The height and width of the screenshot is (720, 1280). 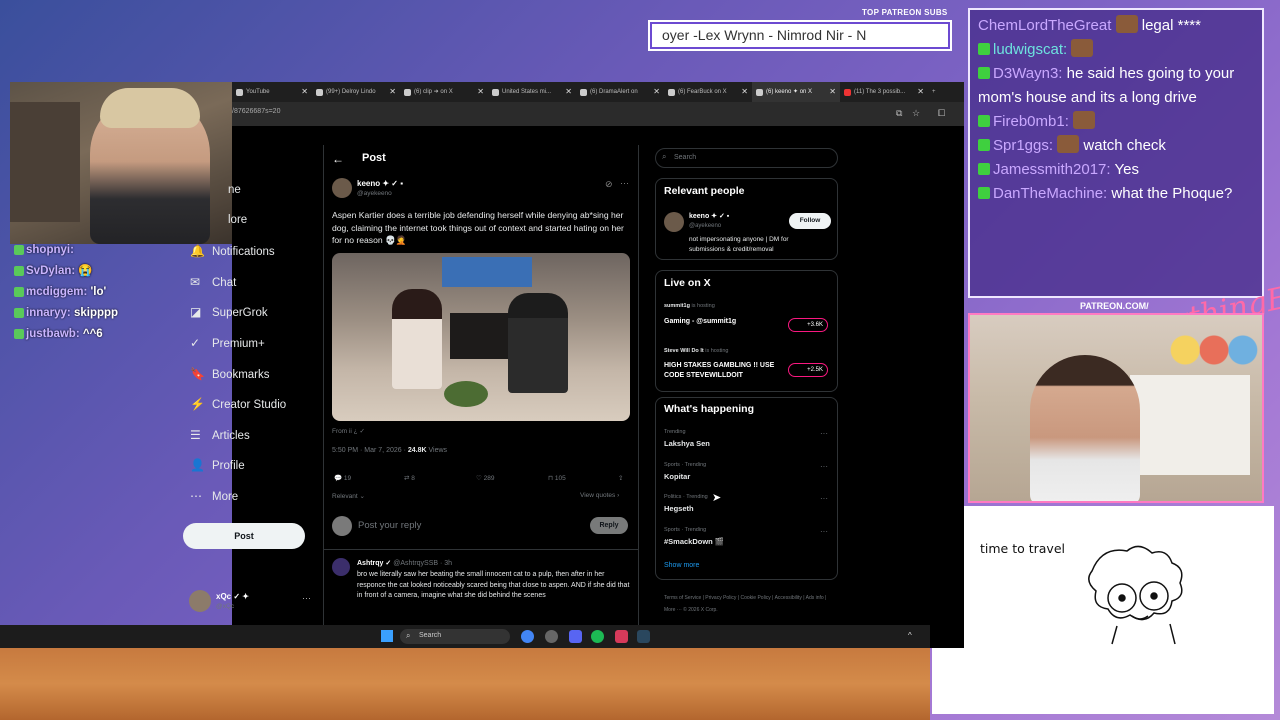 I want to click on follow-button: Follow, so click(x=810, y=221).